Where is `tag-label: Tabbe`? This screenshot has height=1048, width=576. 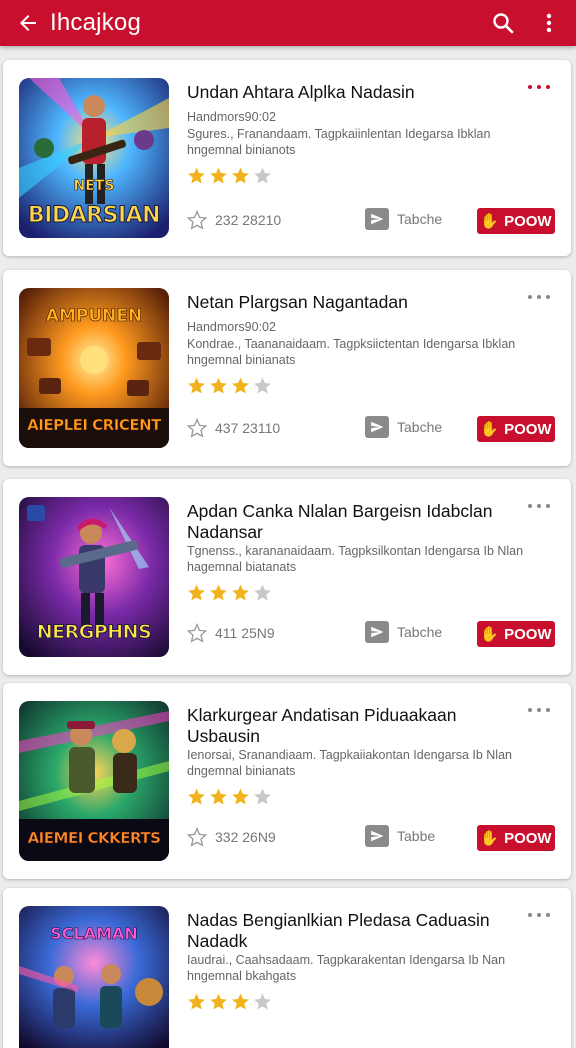 tag-label: Tabbe is located at coordinates (416, 836).